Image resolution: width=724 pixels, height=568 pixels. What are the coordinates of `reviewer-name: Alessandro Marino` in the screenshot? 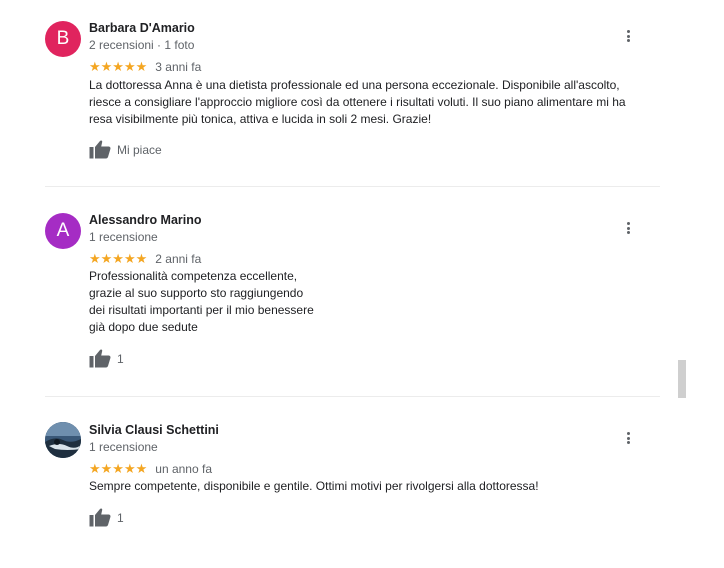 It's located at (145, 220).